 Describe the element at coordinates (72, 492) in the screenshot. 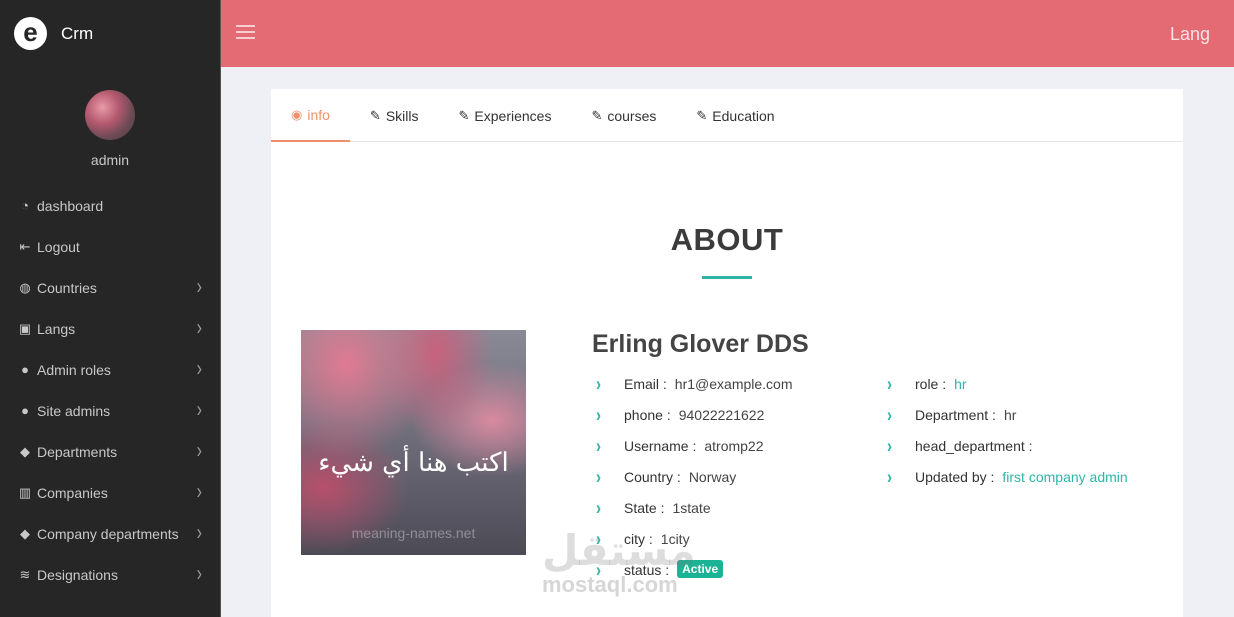

I see `sidebar-item-label: Companies` at that location.